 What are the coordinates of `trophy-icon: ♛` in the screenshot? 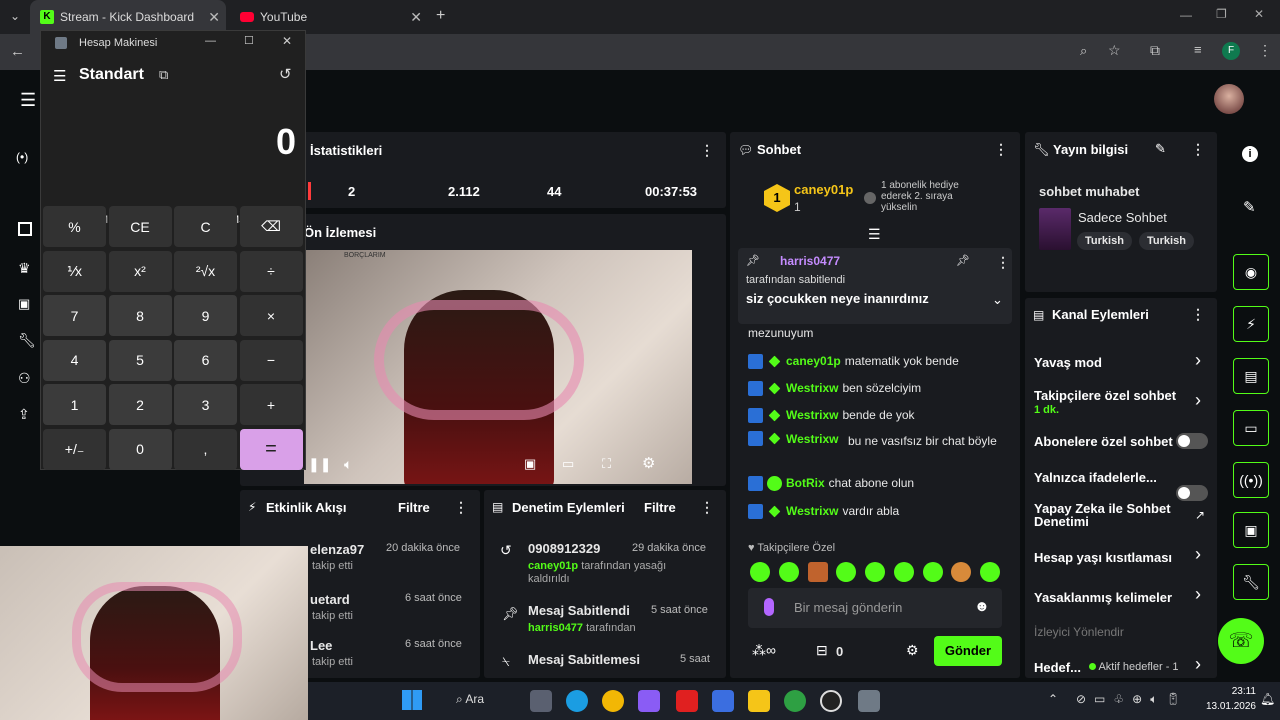 It's located at (24, 268).